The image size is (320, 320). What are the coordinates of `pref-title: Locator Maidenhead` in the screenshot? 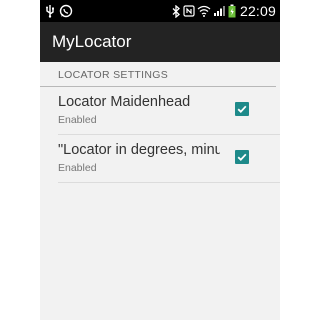 It's located at (124, 102).